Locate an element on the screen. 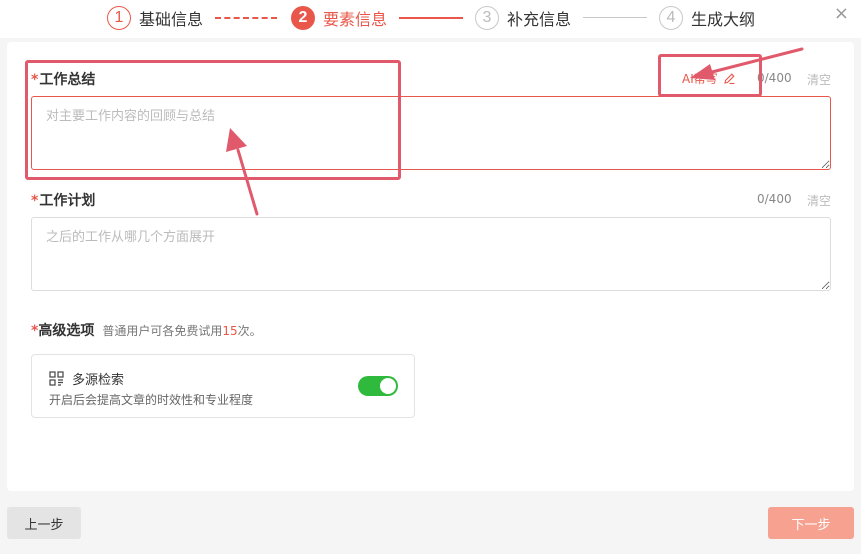 The height and width of the screenshot is (554, 861). step-label: 要素信息 is located at coordinates (355, 19).